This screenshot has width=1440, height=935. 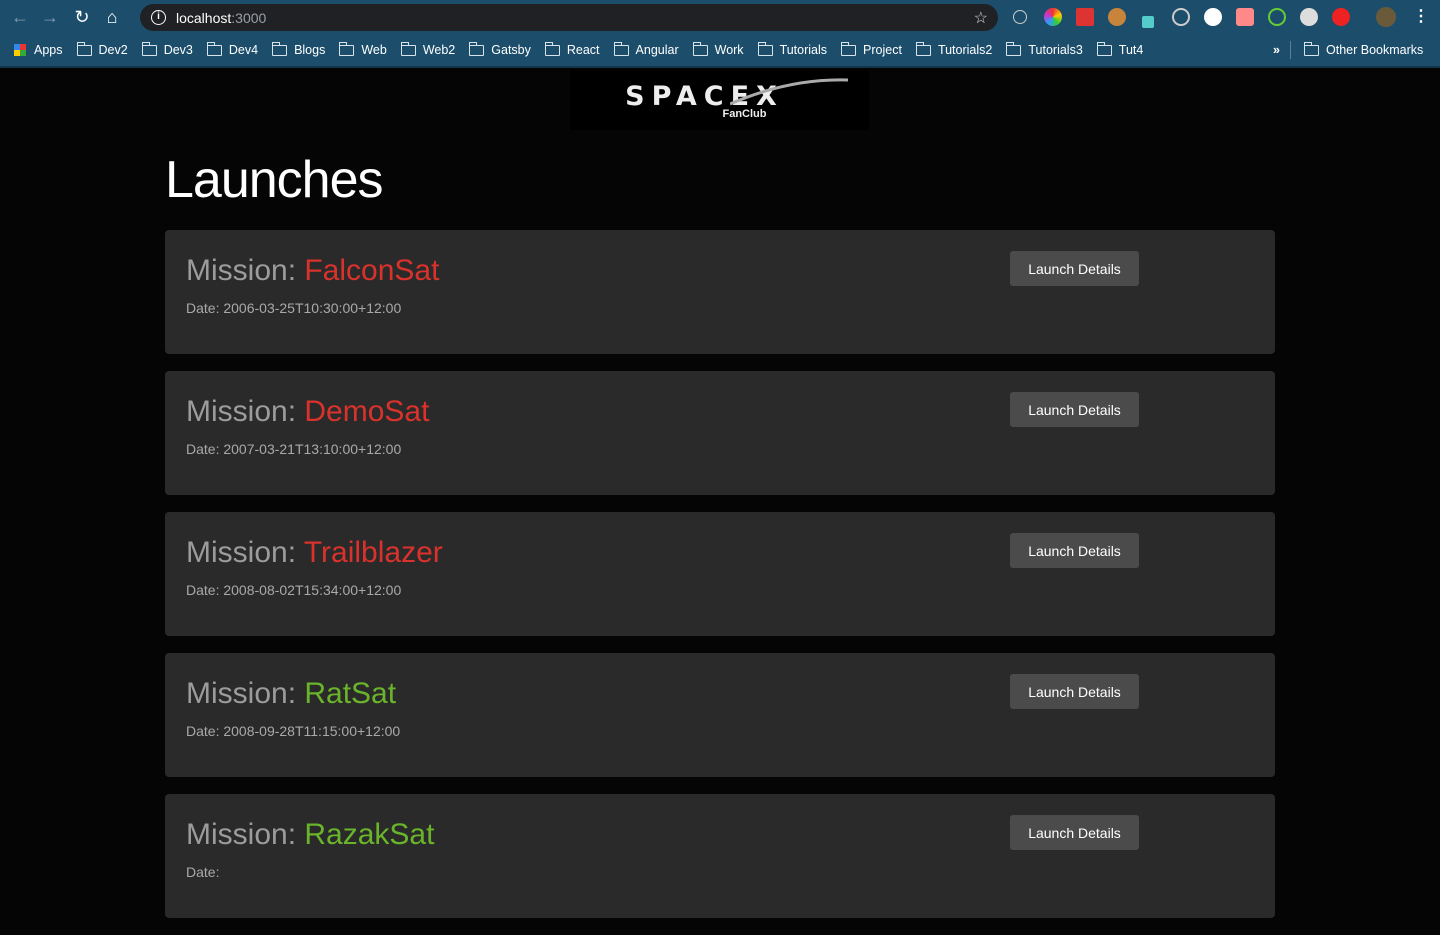 I want to click on bookmark-folder: Dev3, so click(x=167, y=49).